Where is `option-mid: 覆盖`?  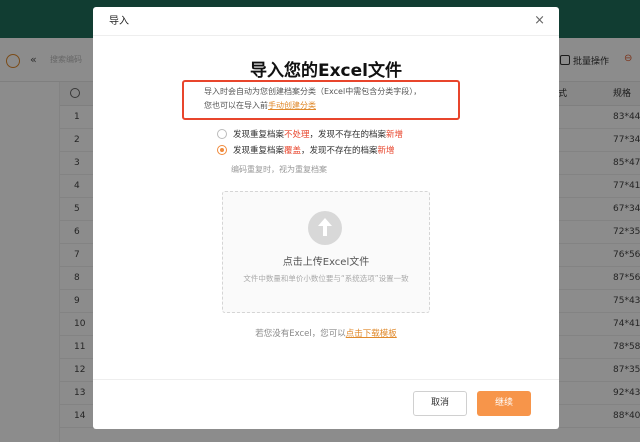
option-mid: 覆盖 is located at coordinates (293, 151).